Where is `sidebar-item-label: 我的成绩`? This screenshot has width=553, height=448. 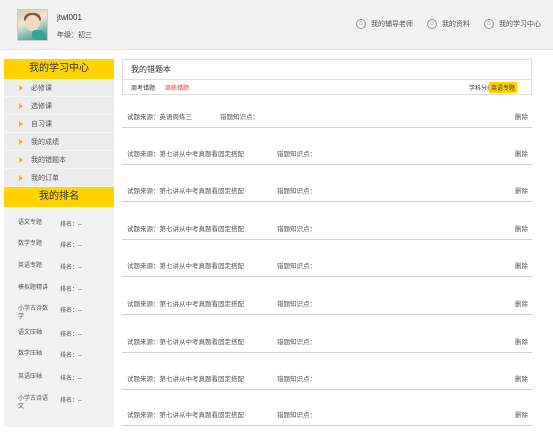
sidebar-item-label: 我的成绩 is located at coordinates (45, 142).